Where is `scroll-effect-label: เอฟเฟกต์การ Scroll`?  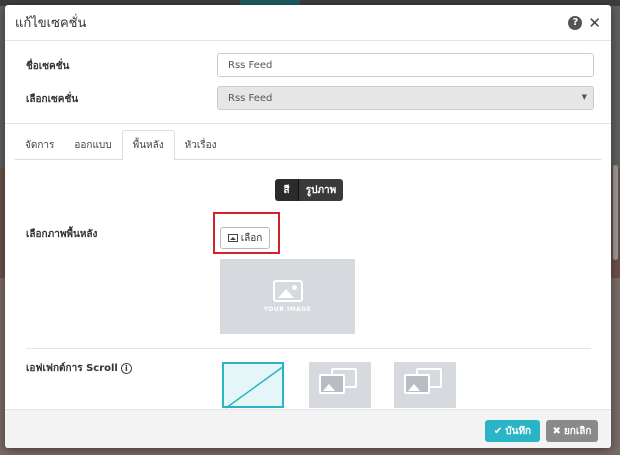
scroll-effect-label: เอฟเฟกต์การ Scroll is located at coordinates (72, 368).